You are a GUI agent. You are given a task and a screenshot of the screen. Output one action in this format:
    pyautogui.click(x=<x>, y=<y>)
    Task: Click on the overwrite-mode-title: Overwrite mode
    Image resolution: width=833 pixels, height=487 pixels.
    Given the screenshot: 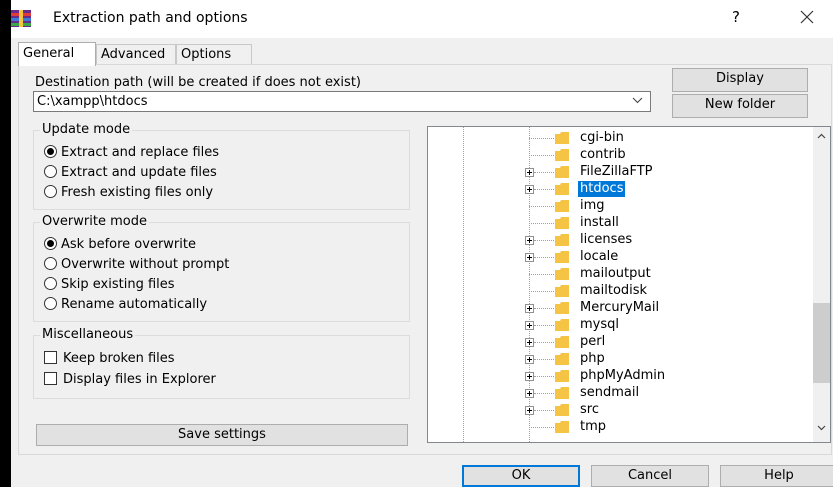 What is the action you would take?
    pyautogui.click(x=94, y=221)
    